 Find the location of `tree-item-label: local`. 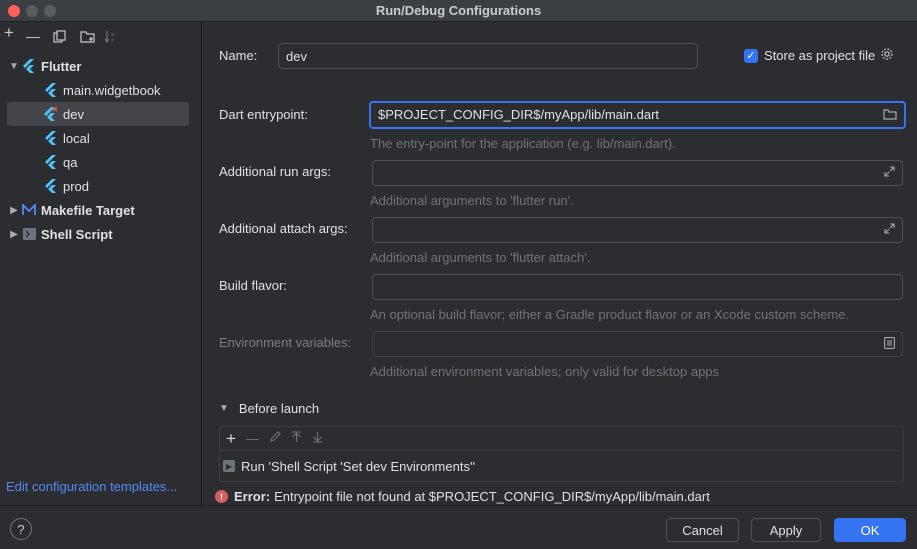

tree-item-label: local is located at coordinates (76, 138).